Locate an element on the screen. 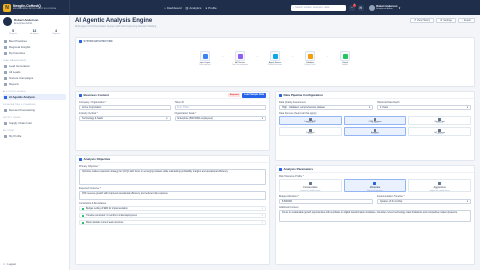  org-scale-select: Enterprise (500-5000 employees) ▾ is located at coordinates (220, 118).